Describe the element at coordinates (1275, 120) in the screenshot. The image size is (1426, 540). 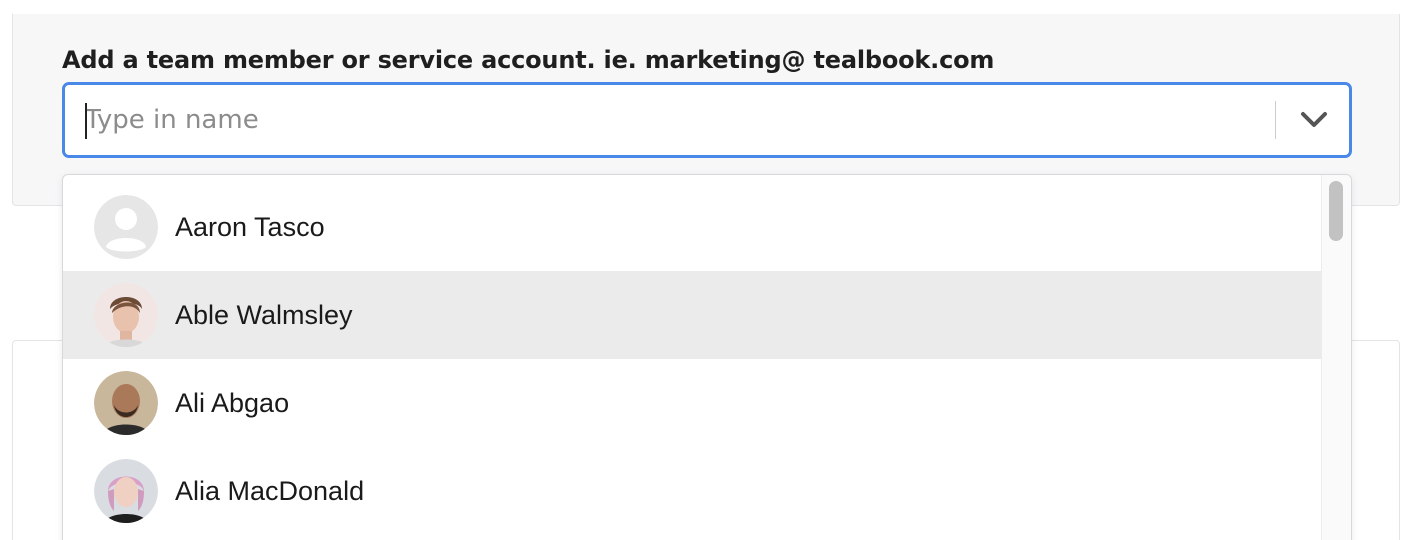
I see `combobox-separator` at that location.